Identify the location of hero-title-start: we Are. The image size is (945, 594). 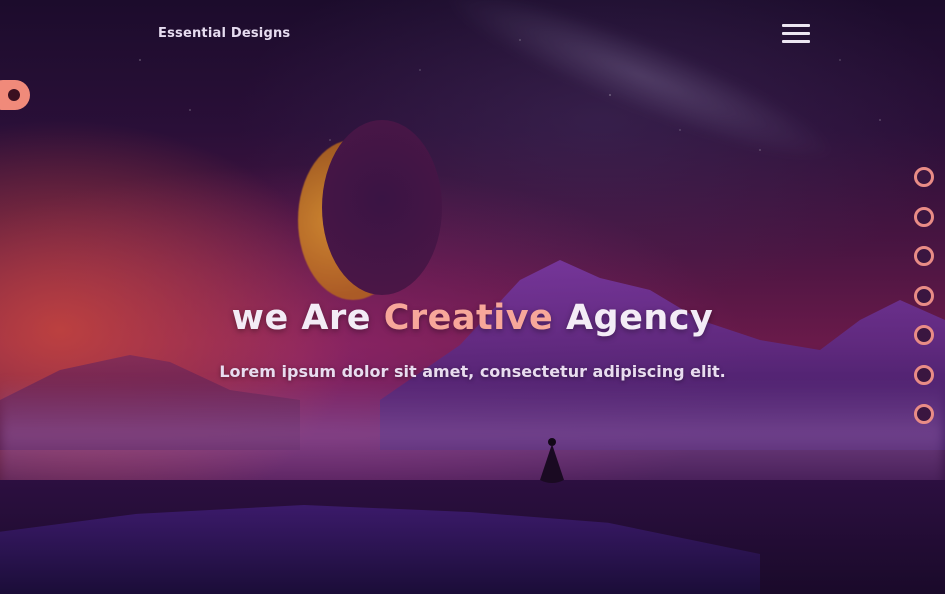
(307, 318).